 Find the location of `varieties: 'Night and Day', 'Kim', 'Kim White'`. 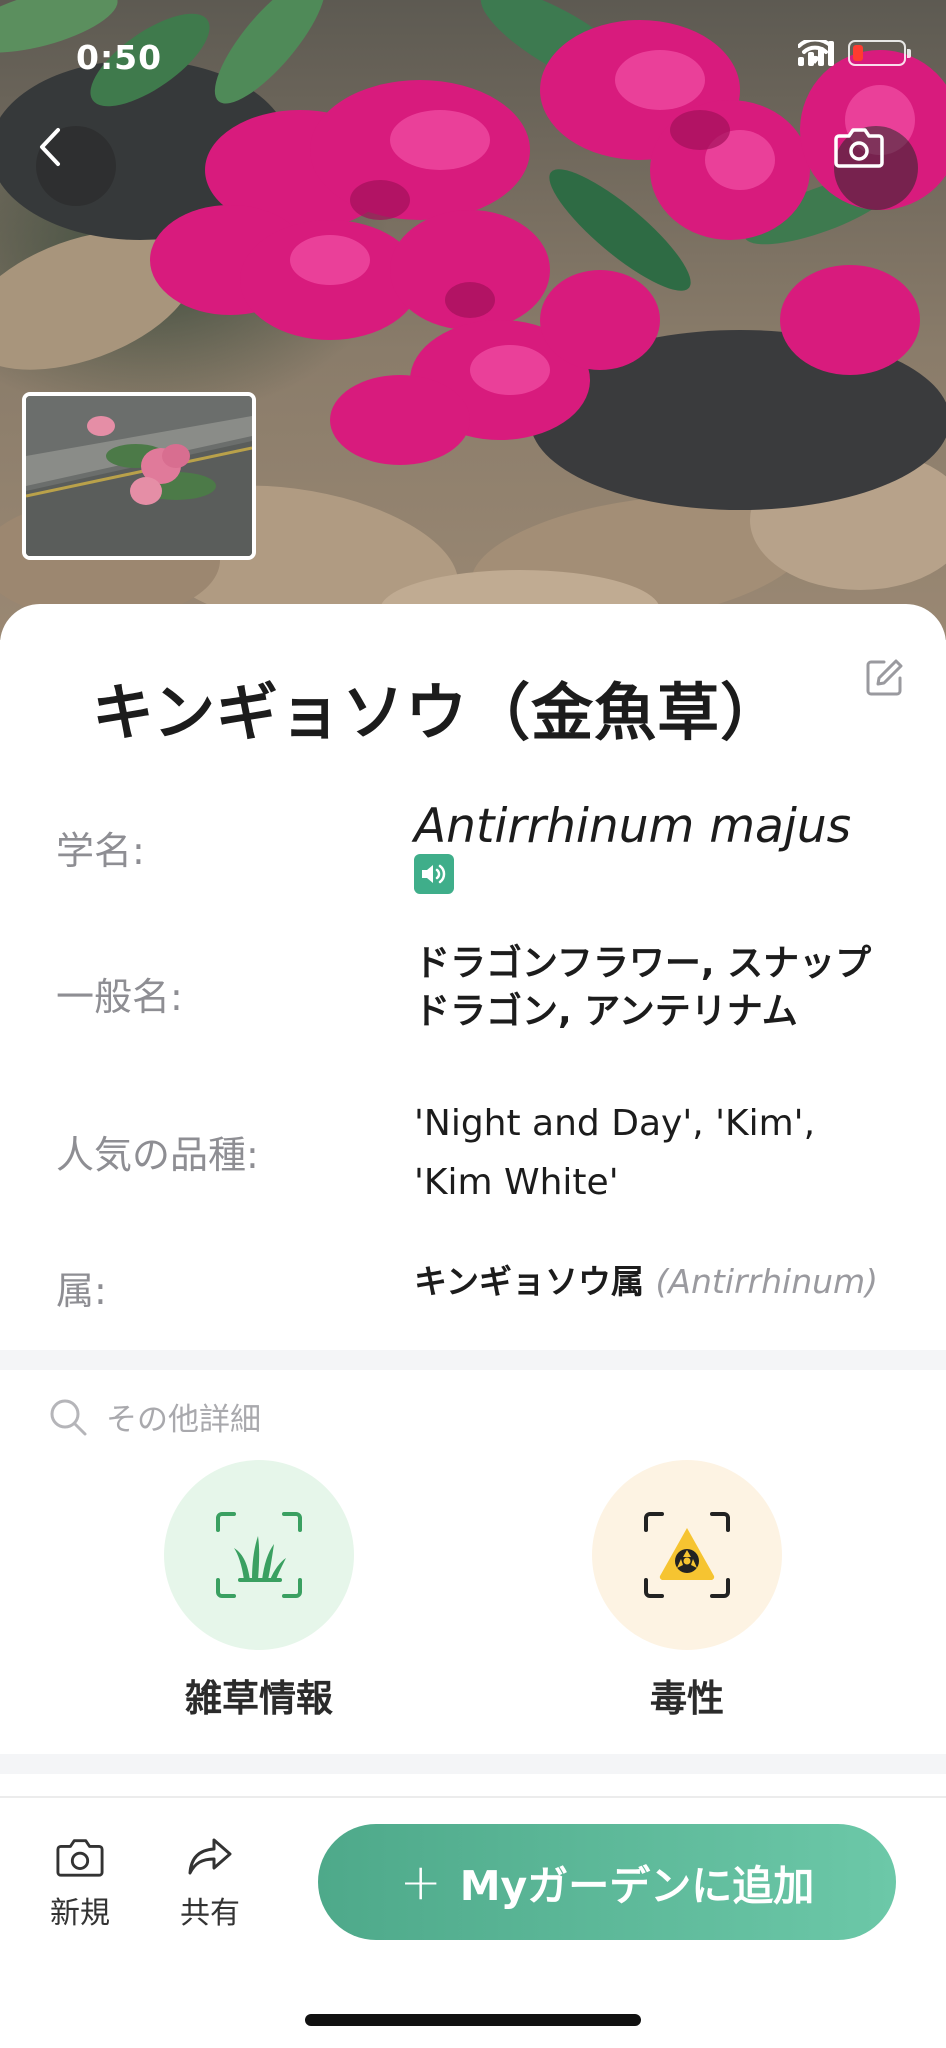

varieties: 'Night and Day', 'Kim', 'Kim White' is located at coordinates (664, 1153).